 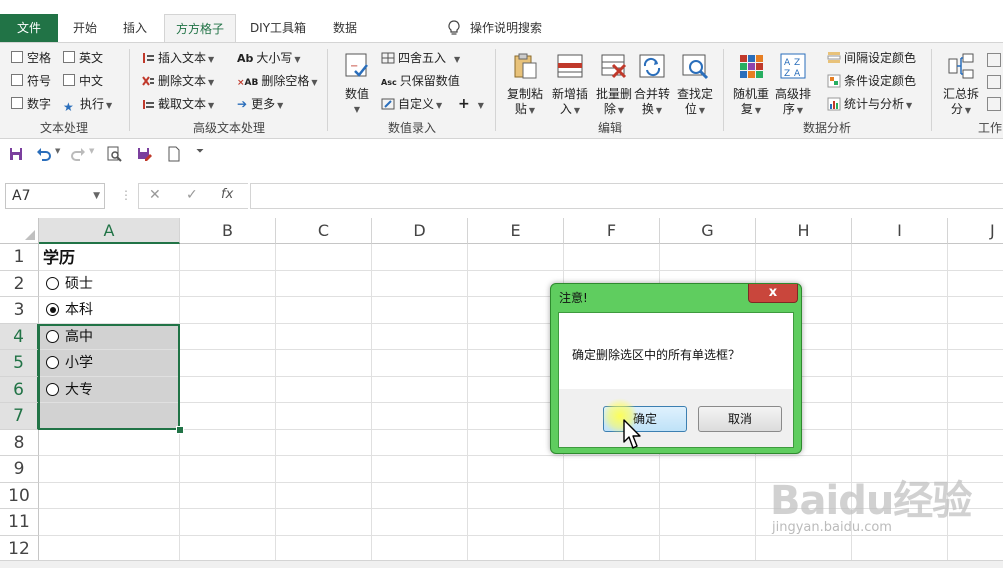 I want to click on summary-split-icon, so click(x=961, y=66).